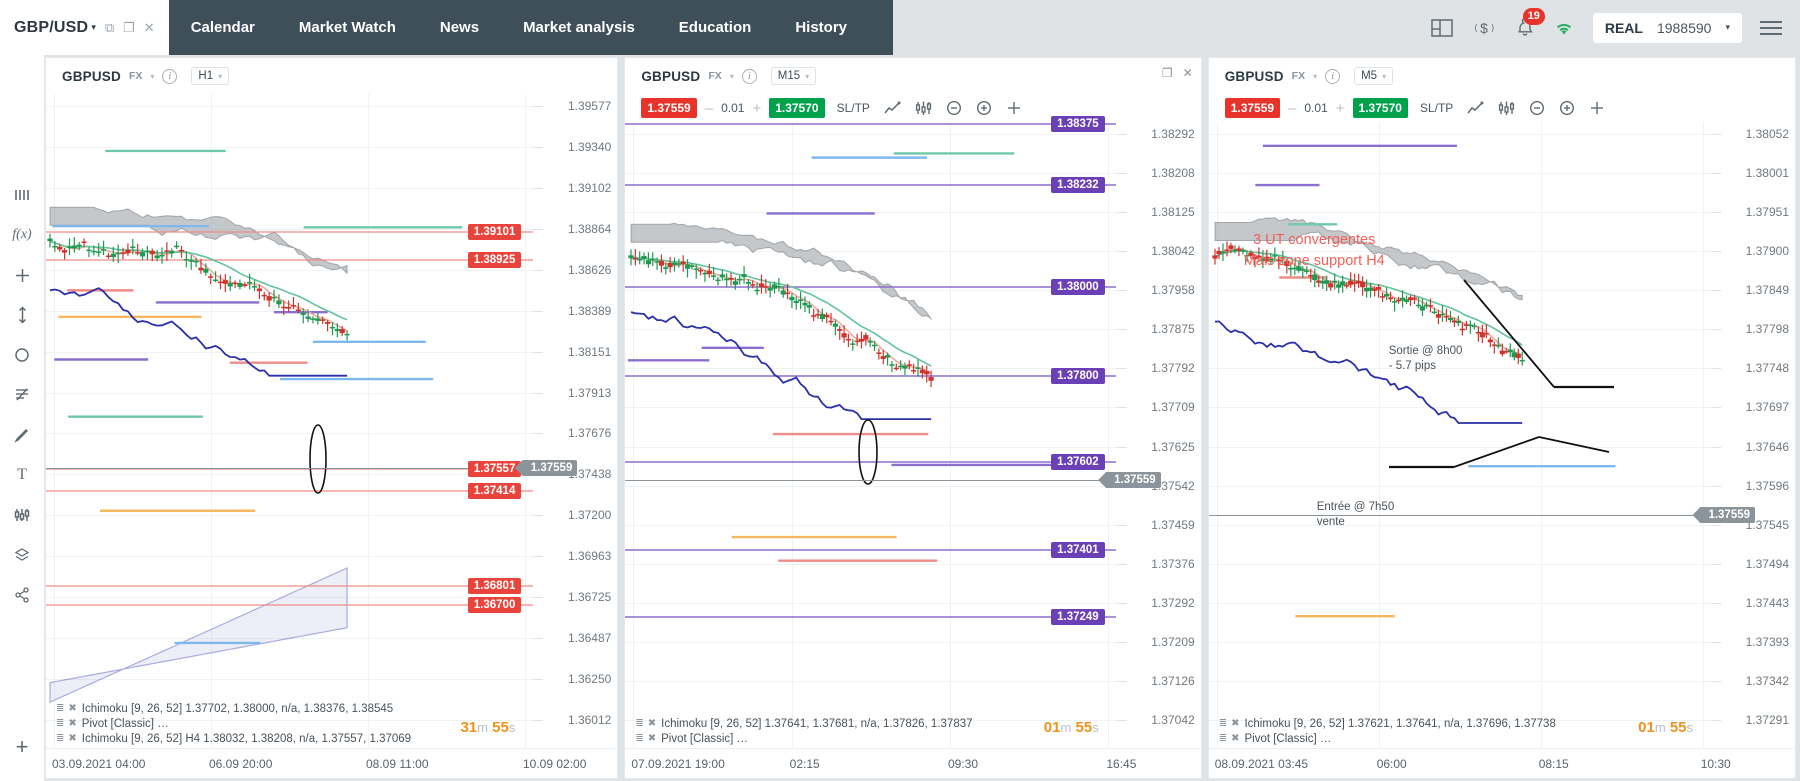 The width and height of the screenshot is (1800, 781). I want to click on hamburger-menu-icon, so click(1771, 27).